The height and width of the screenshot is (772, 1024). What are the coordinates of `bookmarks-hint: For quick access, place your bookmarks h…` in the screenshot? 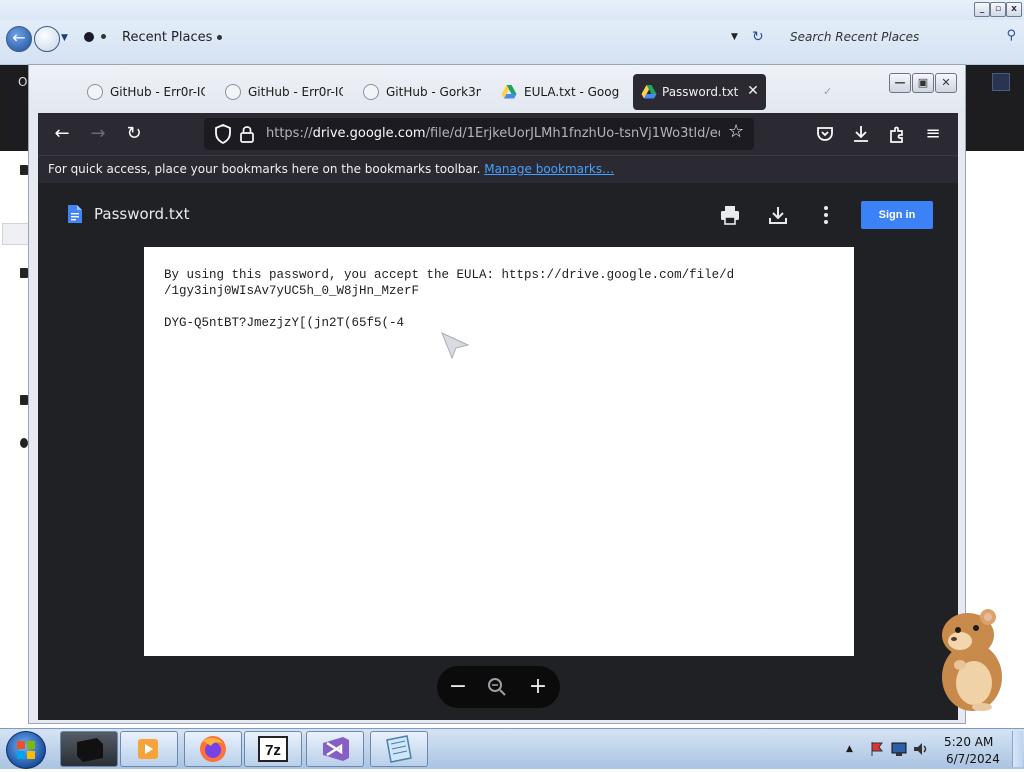 It's located at (266, 169).